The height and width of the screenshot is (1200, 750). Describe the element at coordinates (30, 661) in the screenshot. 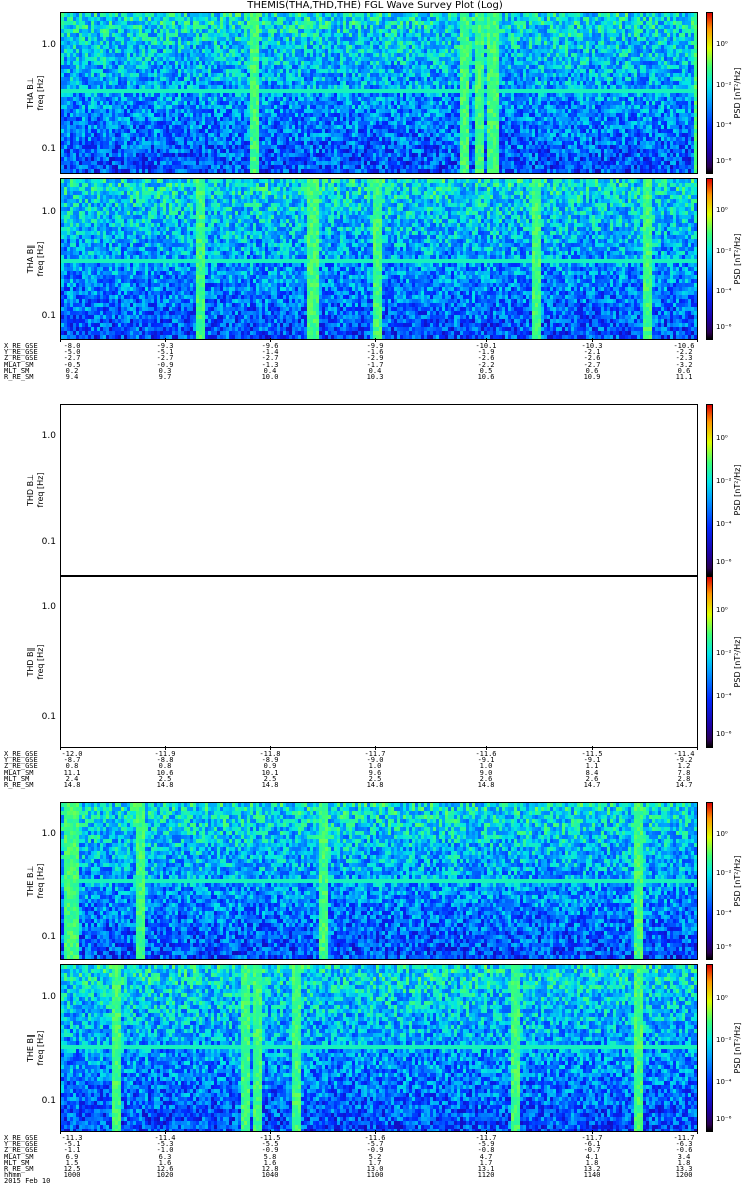

I see `ylabel-probe: THD B‖` at that location.